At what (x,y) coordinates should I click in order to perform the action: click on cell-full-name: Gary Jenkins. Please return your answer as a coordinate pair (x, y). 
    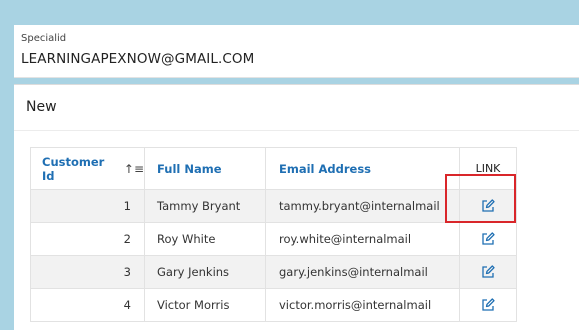
    Looking at the image, I should click on (205, 272).